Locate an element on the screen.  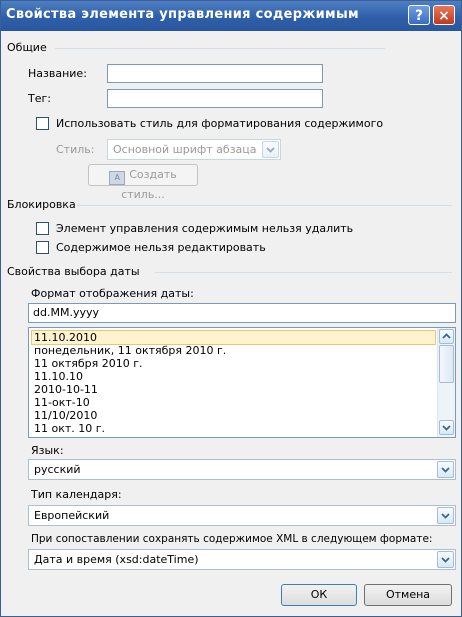
list-scrollbar is located at coordinates (446, 382).